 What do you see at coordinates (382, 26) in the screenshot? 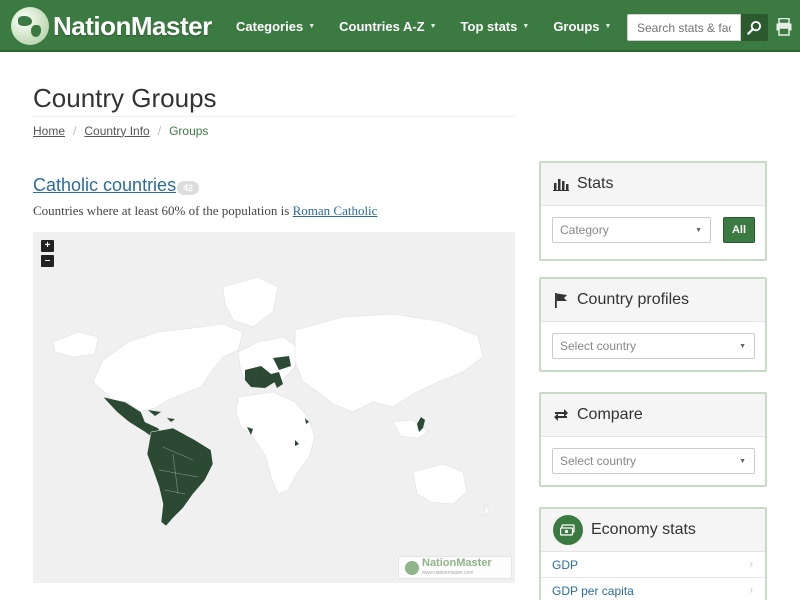
I see `nav-label: Countries A-Z` at bounding box center [382, 26].